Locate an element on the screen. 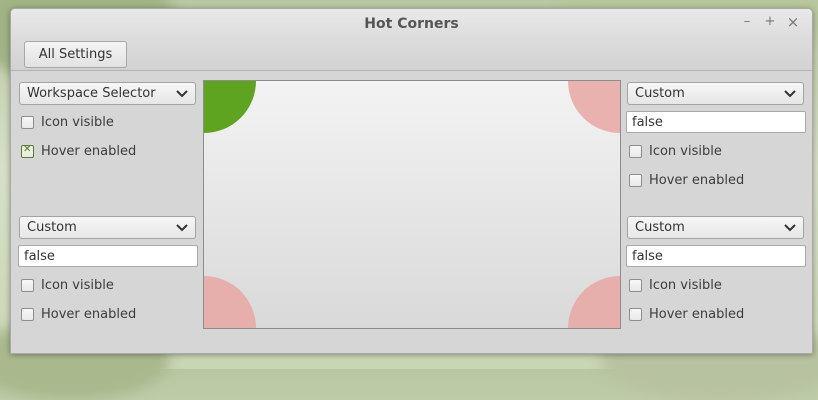 This screenshot has width=818, height=400. bottom-left-corner-indicator is located at coordinates (230, 302).